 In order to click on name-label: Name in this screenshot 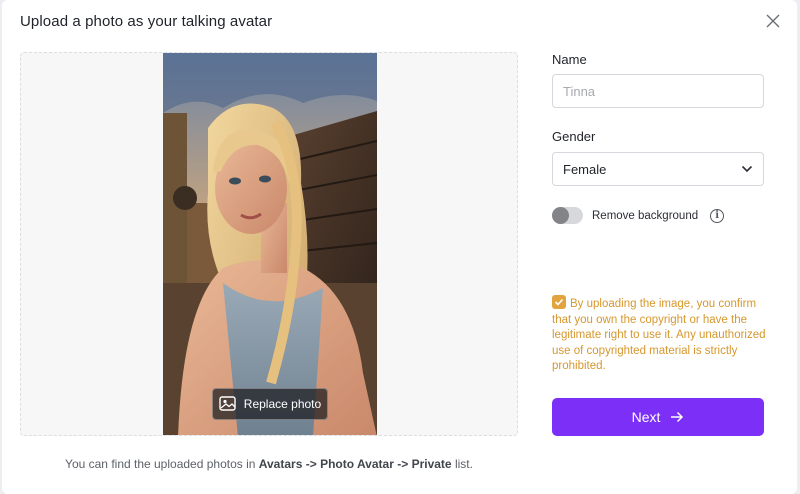, I will do `click(569, 59)`.